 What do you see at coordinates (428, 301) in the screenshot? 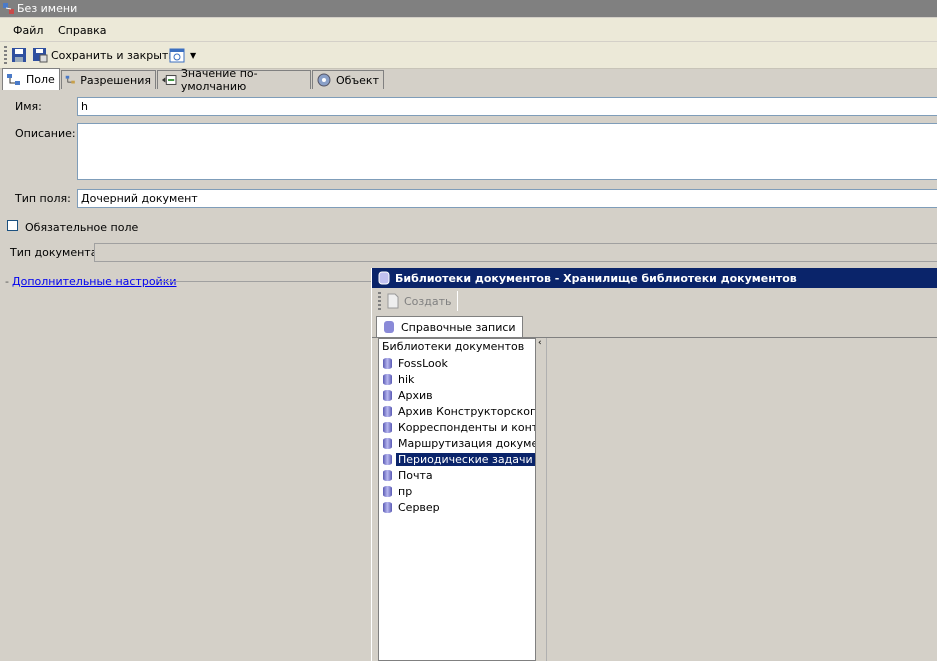
I see `create-label: Создать` at bounding box center [428, 301].